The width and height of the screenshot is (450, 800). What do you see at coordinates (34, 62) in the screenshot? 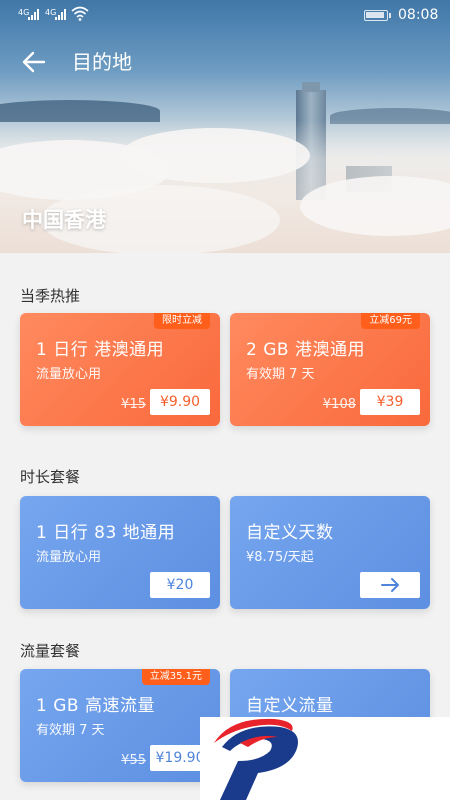
I see `back-arrow-icon` at bounding box center [34, 62].